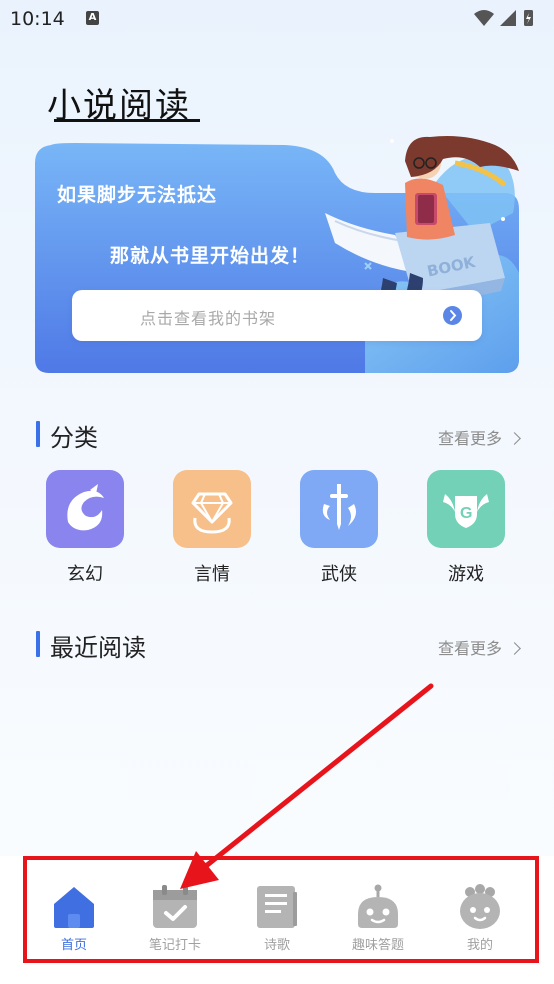 The width and height of the screenshot is (554, 984). I want to click on profile-icon, so click(480, 907).